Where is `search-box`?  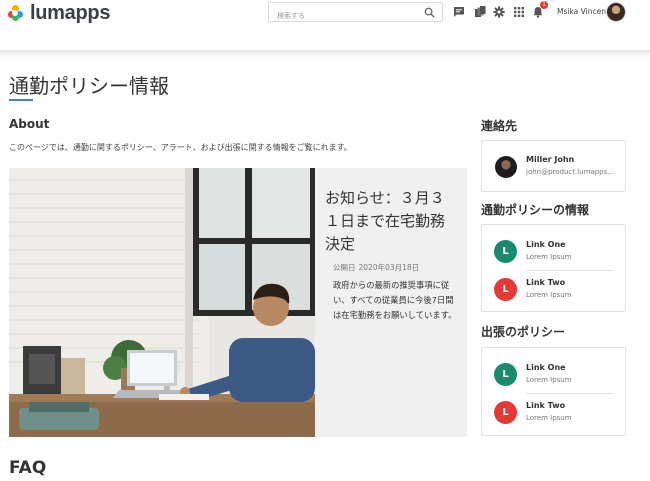
search-box is located at coordinates (355, 13).